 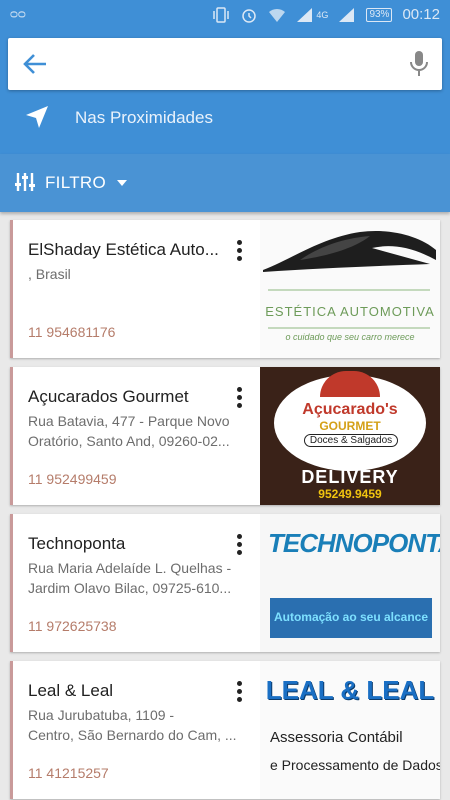 What do you see at coordinates (354, 543) in the screenshot?
I see `logo-text: TECHNOPONTA` at bounding box center [354, 543].